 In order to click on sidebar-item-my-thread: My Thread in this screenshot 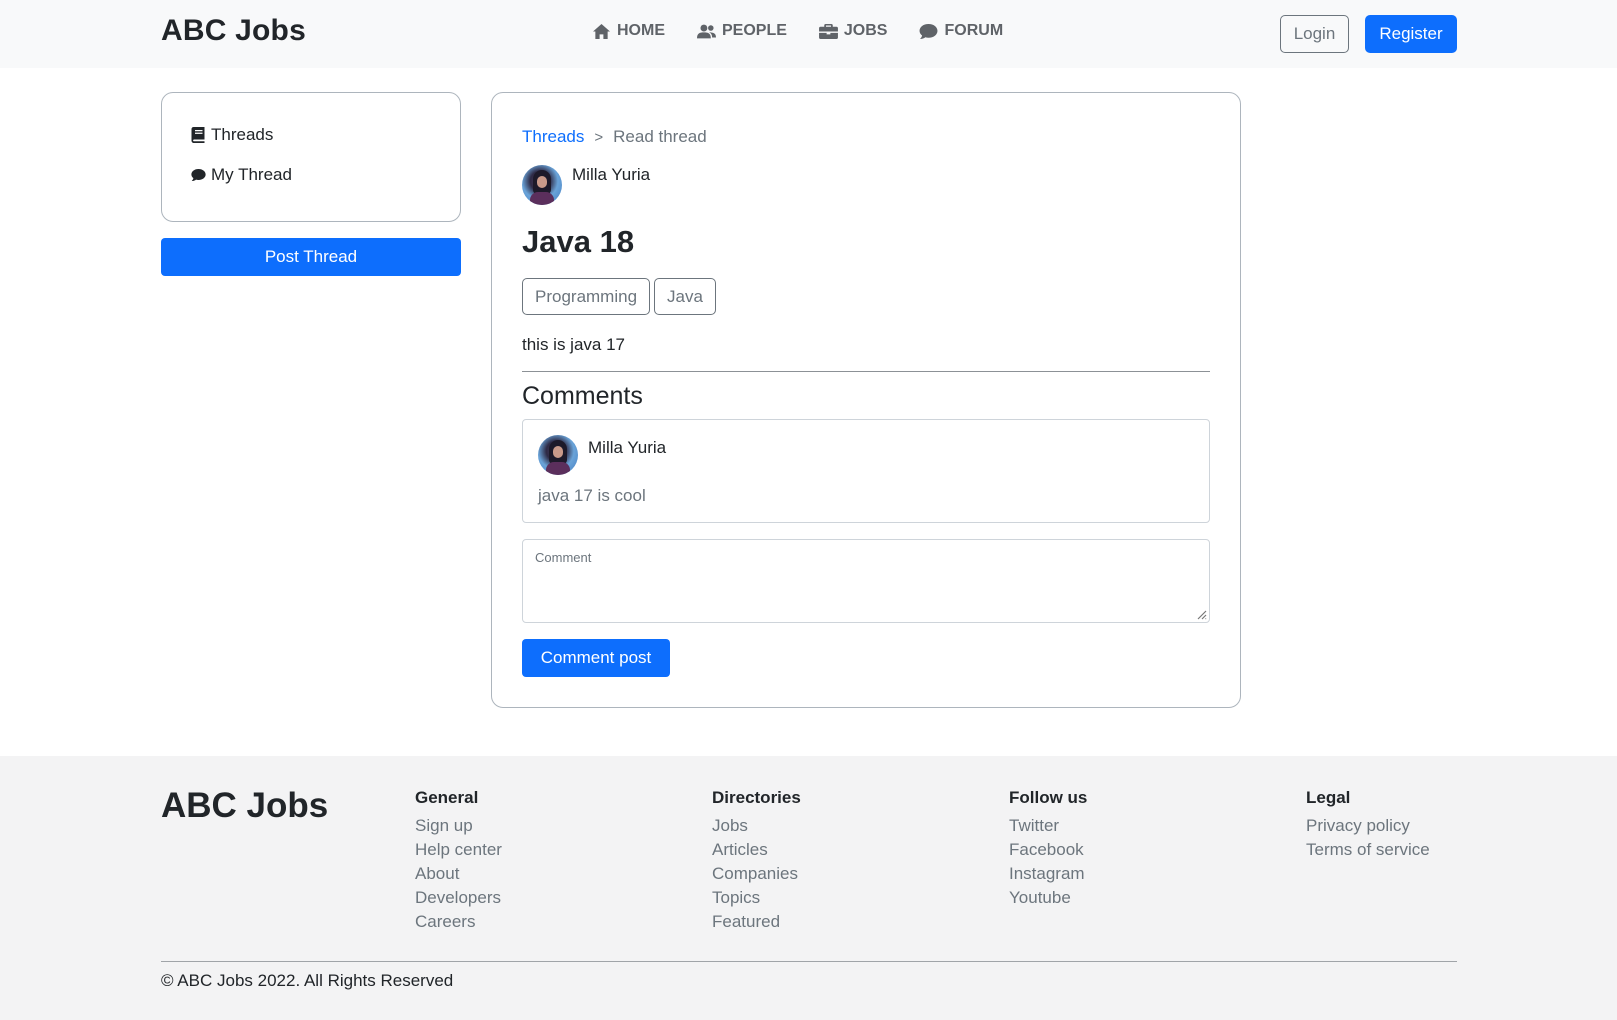, I will do `click(241, 175)`.